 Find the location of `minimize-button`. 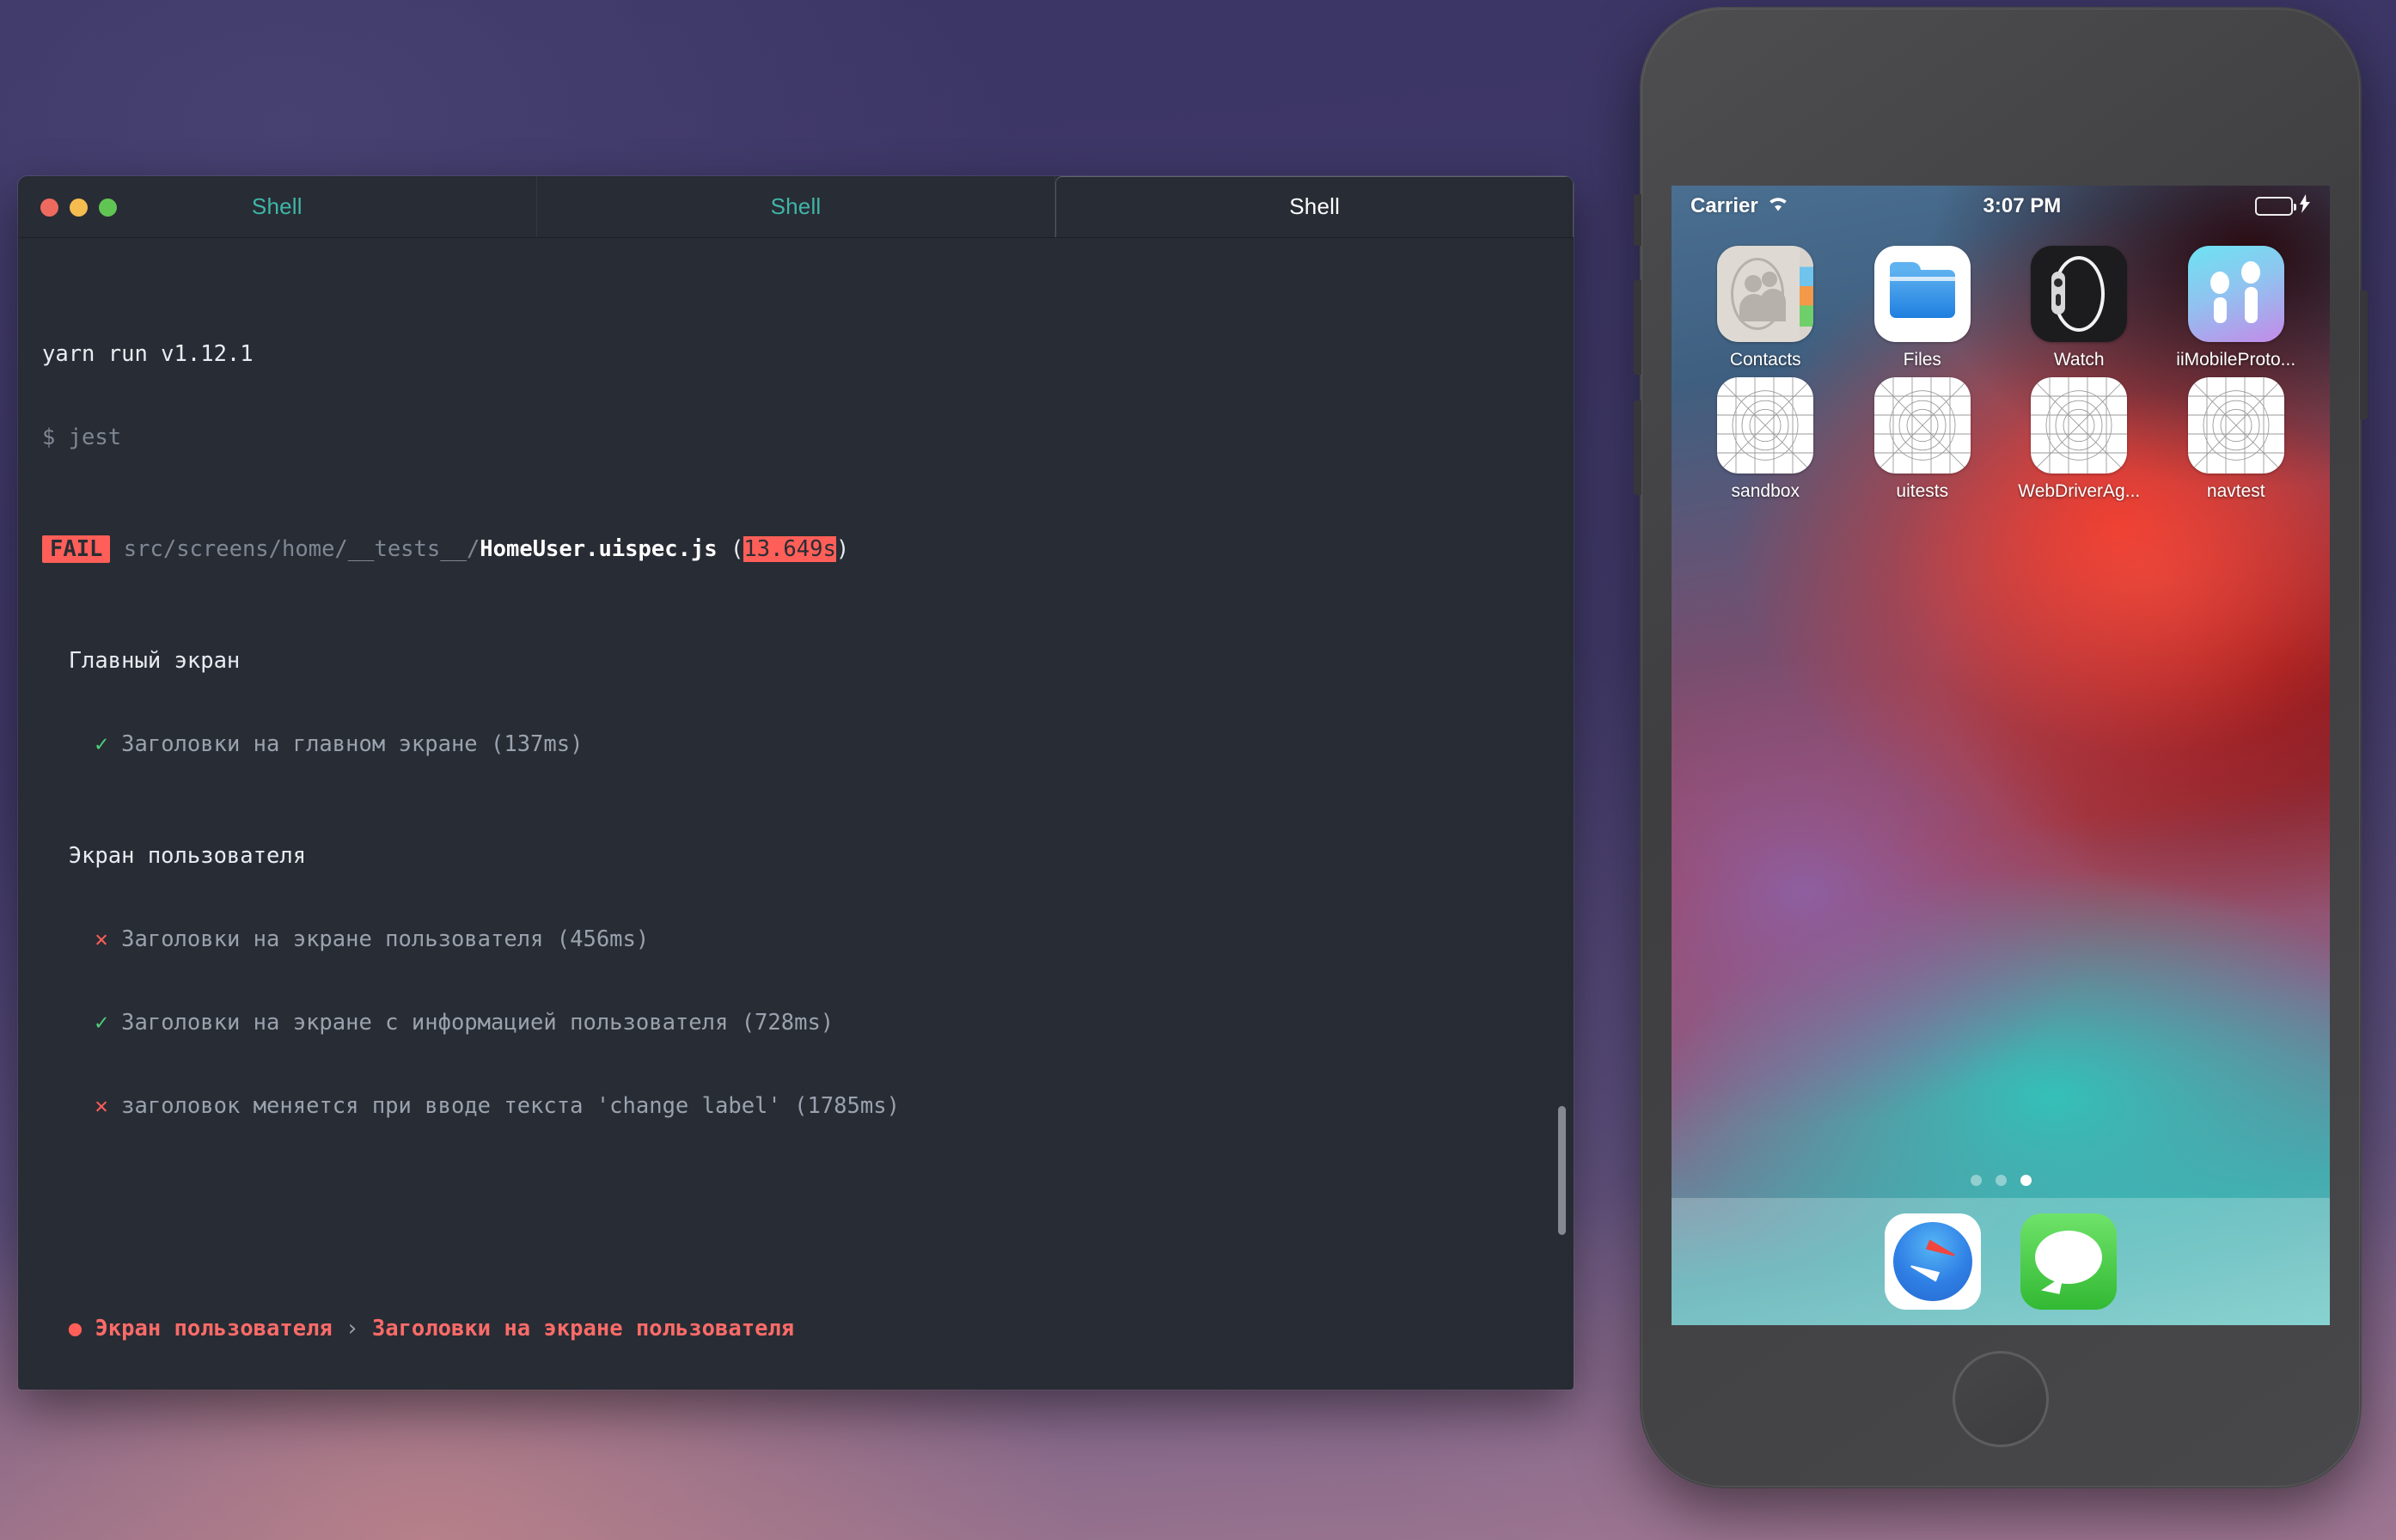

minimize-button is located at coordinates (79, 207).